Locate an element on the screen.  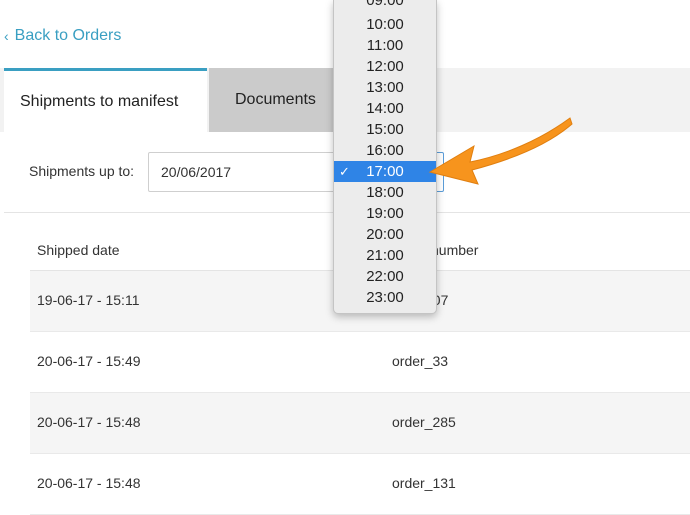
time-option: 18:00 is located at coordinates (385, 192).